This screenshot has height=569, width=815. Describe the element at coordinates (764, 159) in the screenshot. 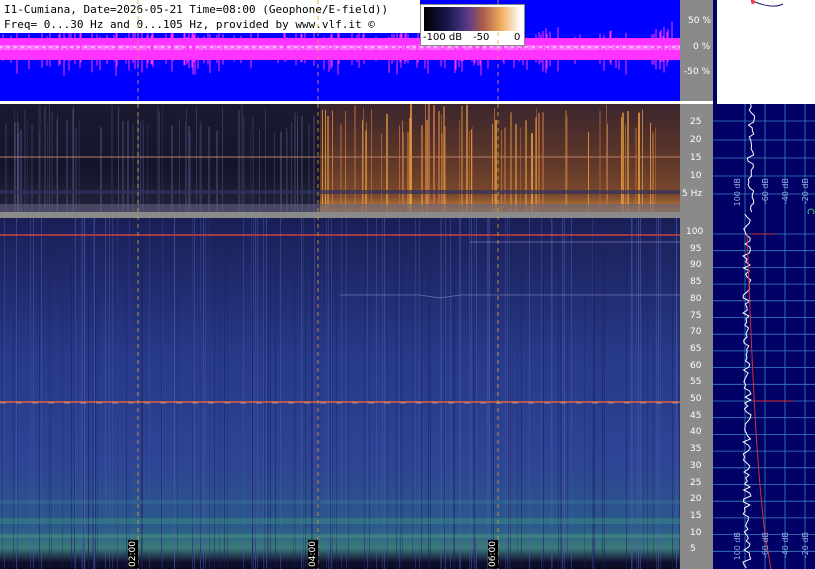

I see `right-panel-upper: 100 dB -60 dB -40 dB -20 dB` at that location.